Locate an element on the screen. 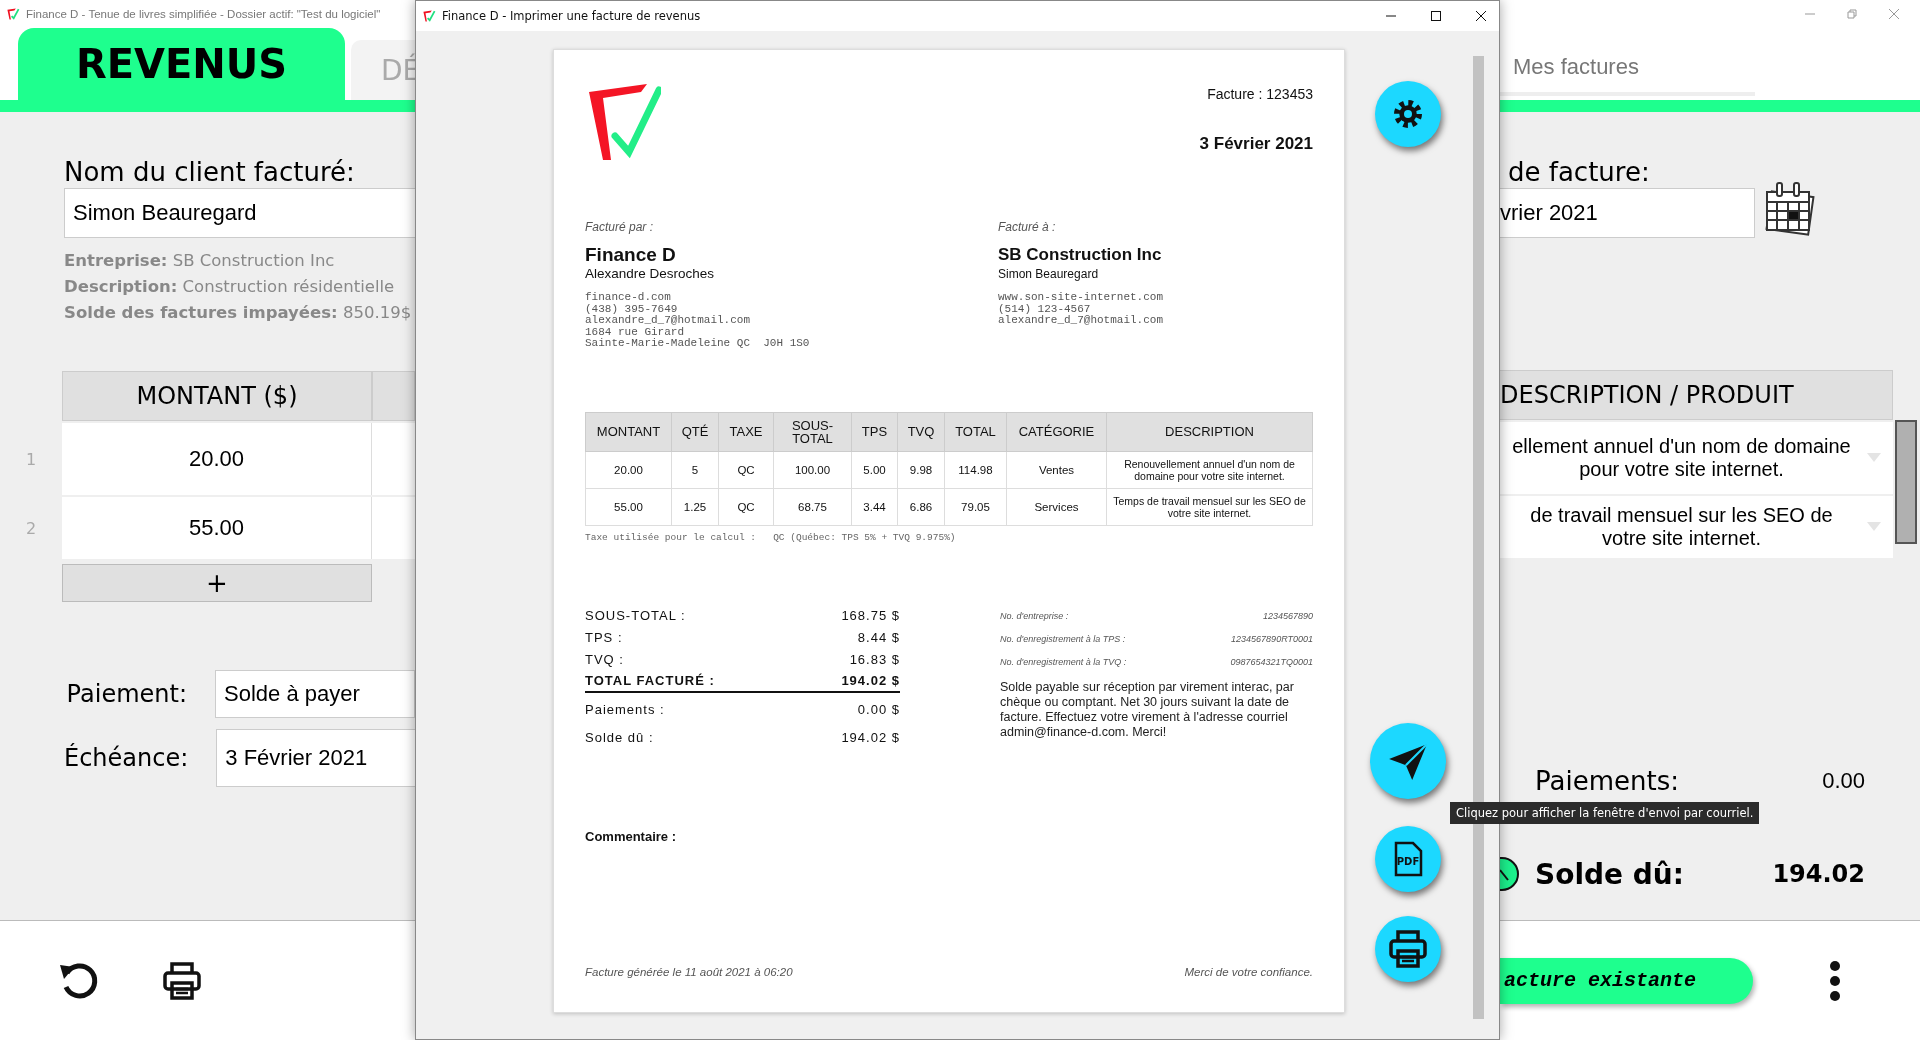 The width and height of the screenshot is (1920, 1040). total-value: 168.75 $ is located at coordinates (870, 615).